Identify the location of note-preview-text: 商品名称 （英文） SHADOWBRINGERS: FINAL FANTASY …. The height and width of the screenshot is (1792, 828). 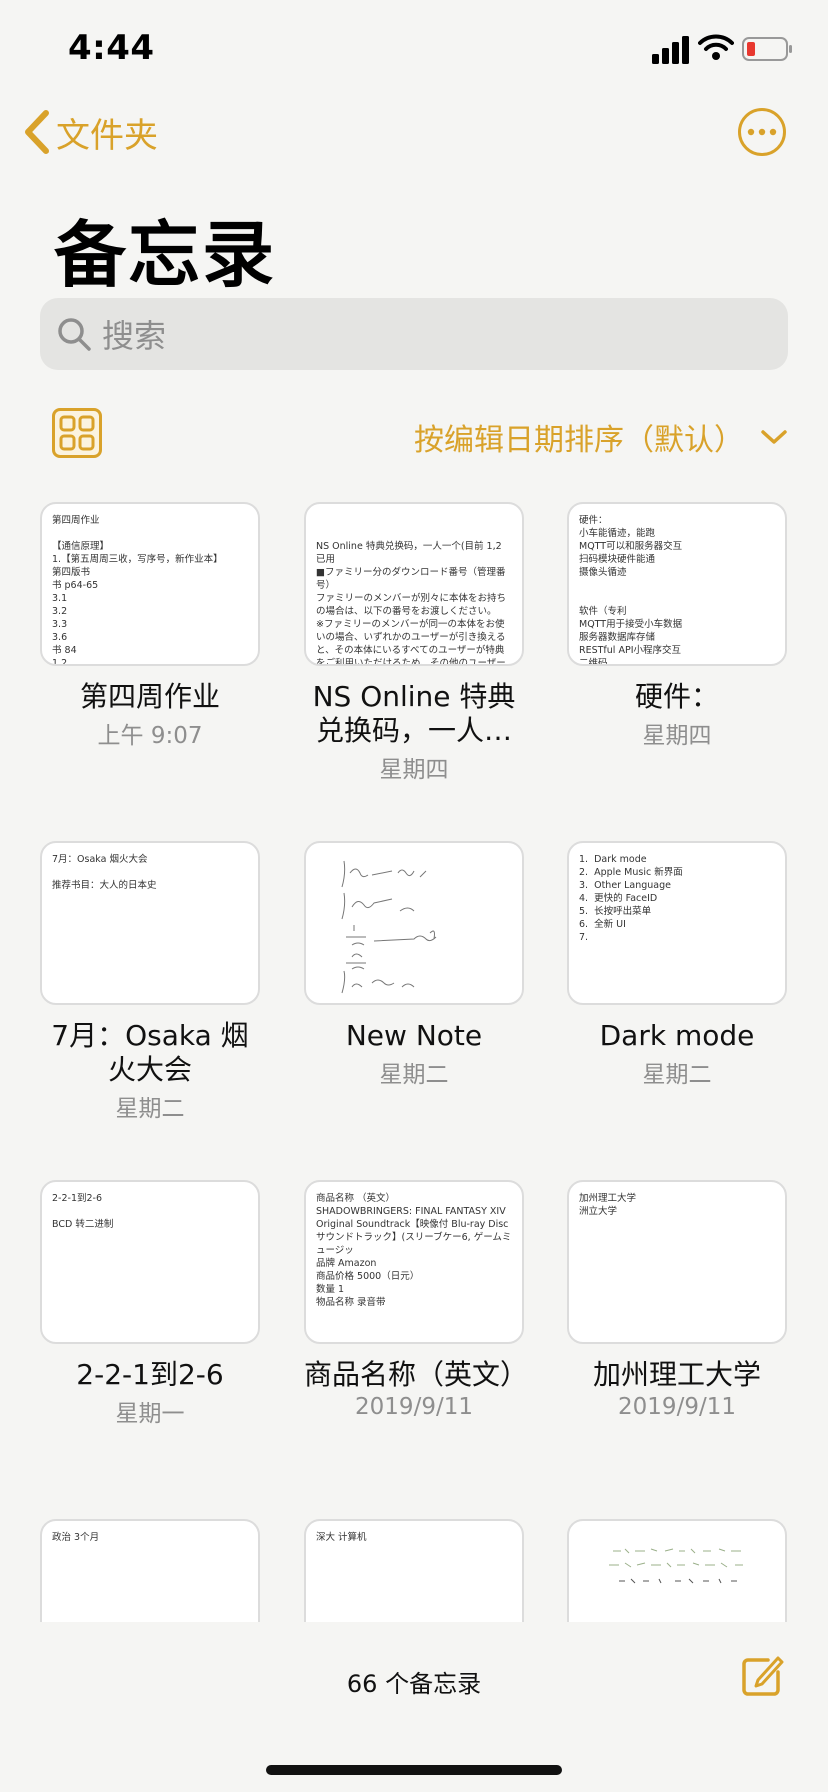
(414, 1250).